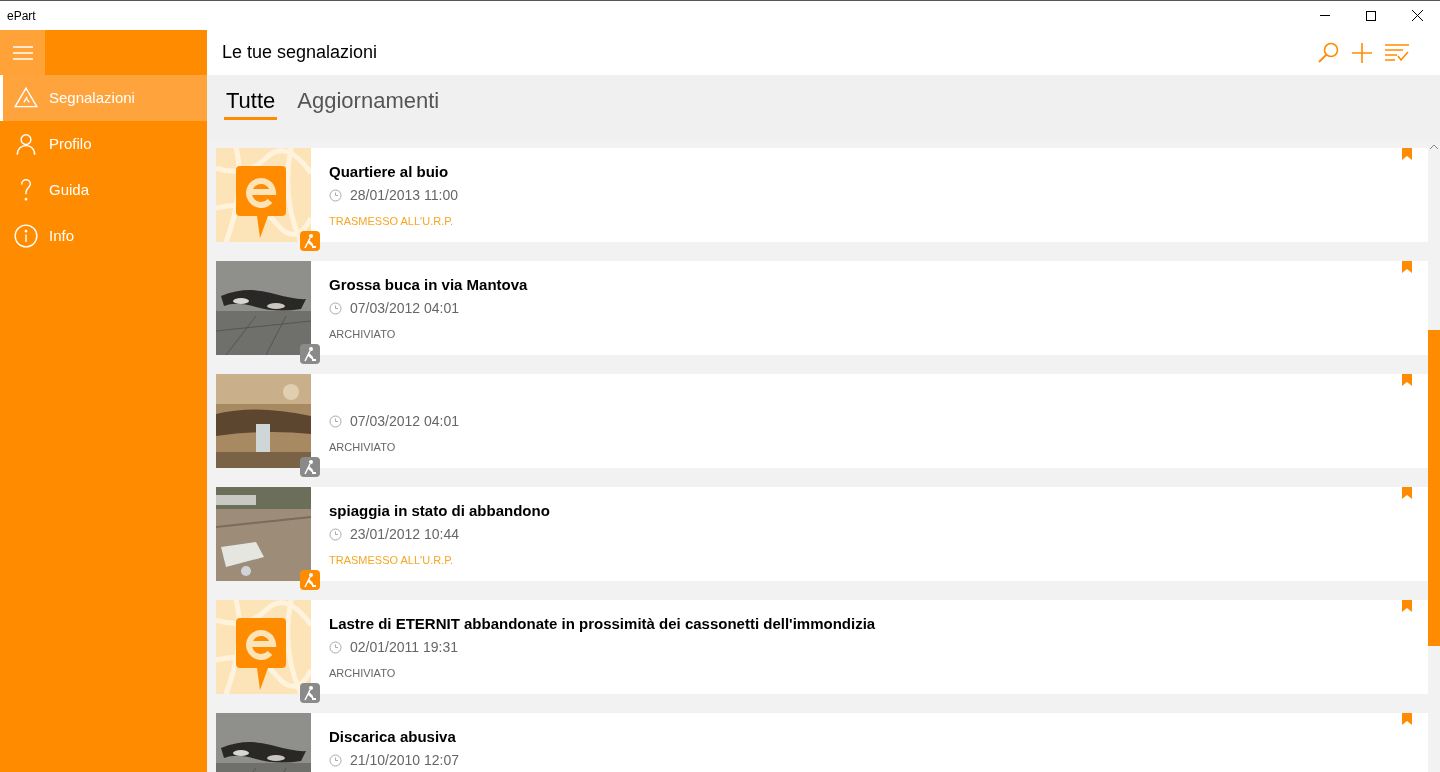 The width and height of the screenshot is (1440, 772). Describe the element at coordinates (439, 511) in the screenshot. I see `report-title: spiaggia in stato di abbandono` at that location.